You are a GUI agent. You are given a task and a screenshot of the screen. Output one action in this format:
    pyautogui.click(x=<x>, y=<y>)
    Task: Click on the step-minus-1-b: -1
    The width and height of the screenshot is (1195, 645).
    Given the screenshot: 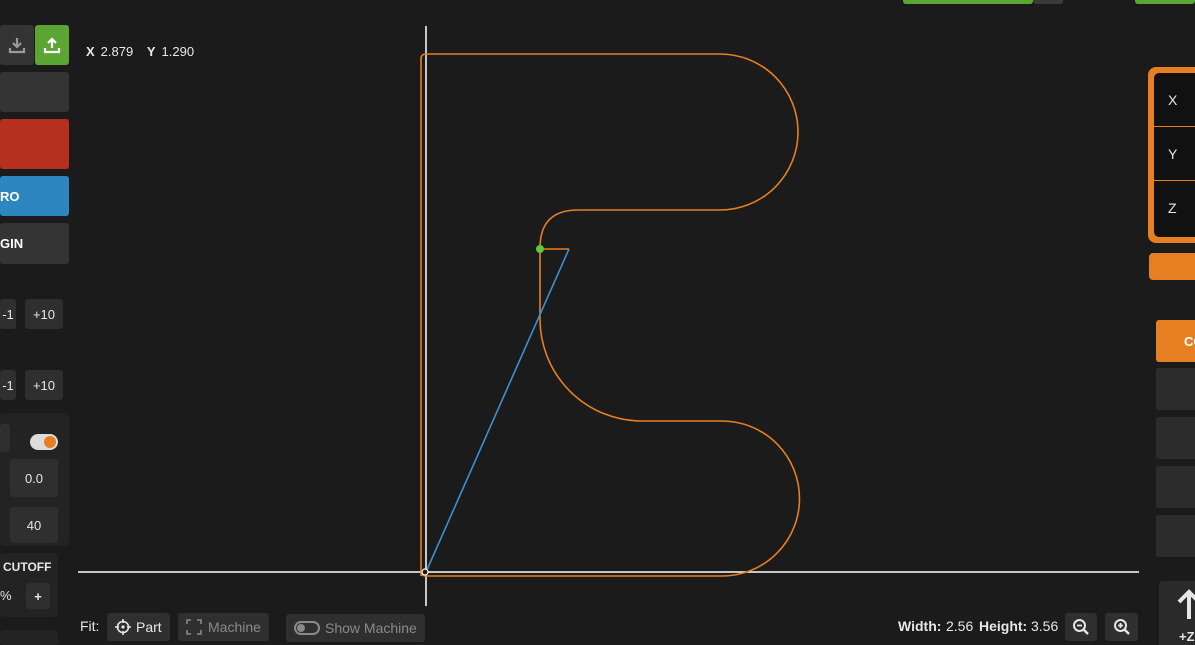 What is the action you would take?
    pyautogui.click(x=8, y=385)
    